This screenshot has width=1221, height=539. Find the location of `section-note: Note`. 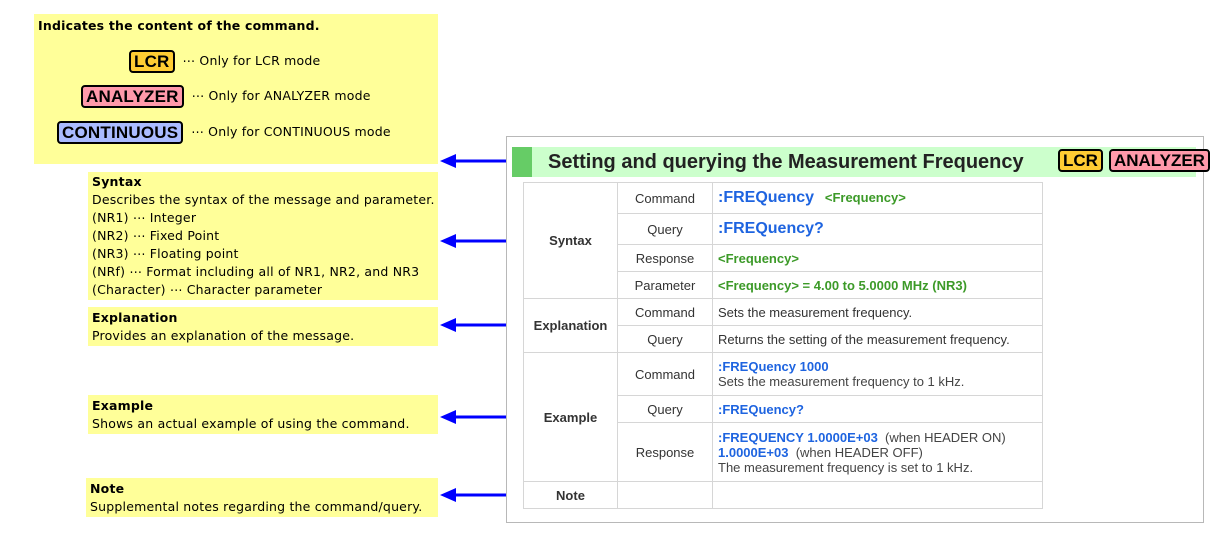

section-note: Note is located at coordinates (570, 495).